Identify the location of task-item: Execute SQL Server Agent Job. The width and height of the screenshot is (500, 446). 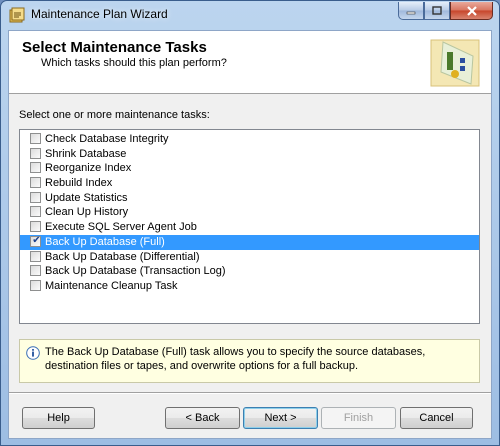
(249, 227).